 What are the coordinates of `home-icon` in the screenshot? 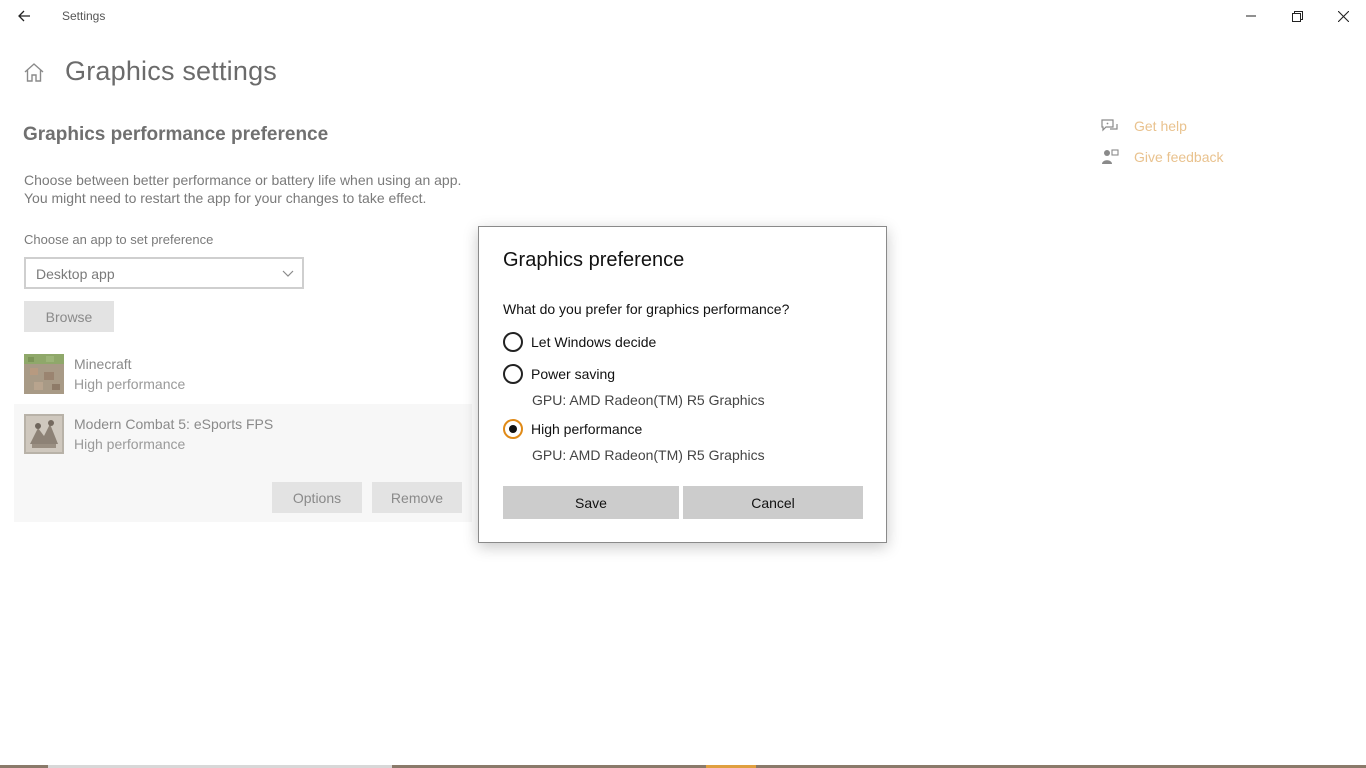 It's located at (34, 72).